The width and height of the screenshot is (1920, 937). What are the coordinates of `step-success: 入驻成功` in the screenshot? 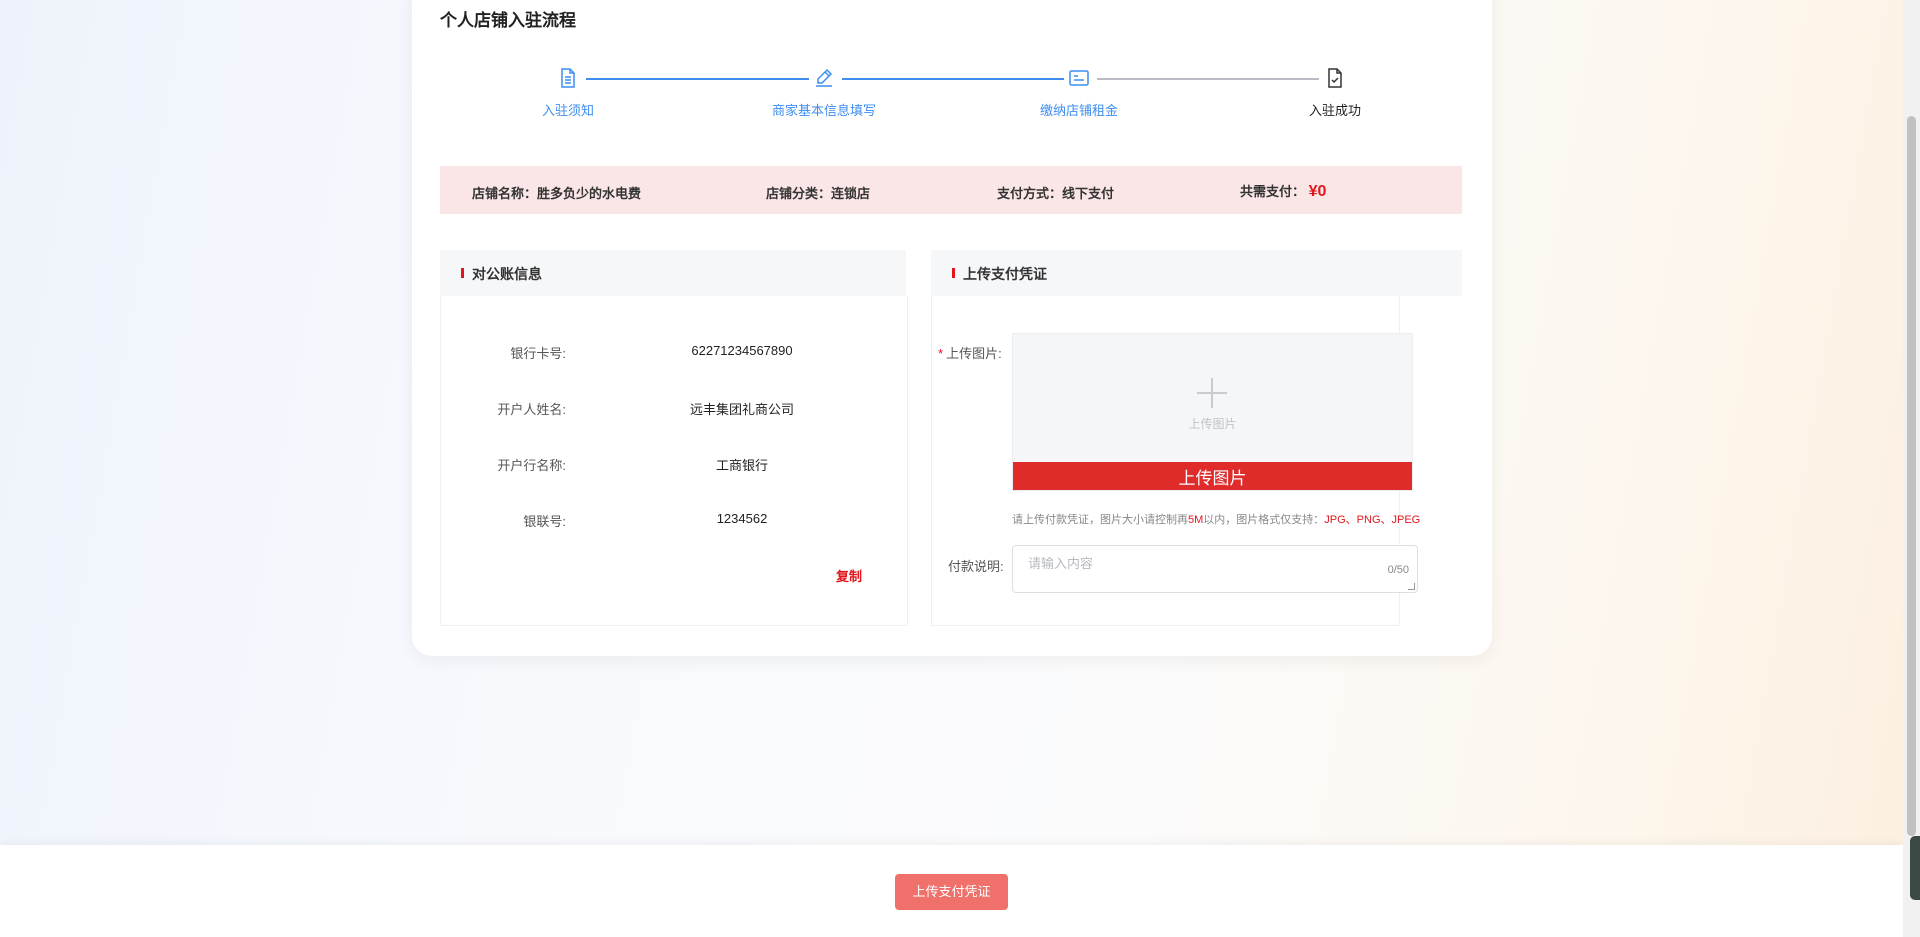 It's located at (1335, 89).